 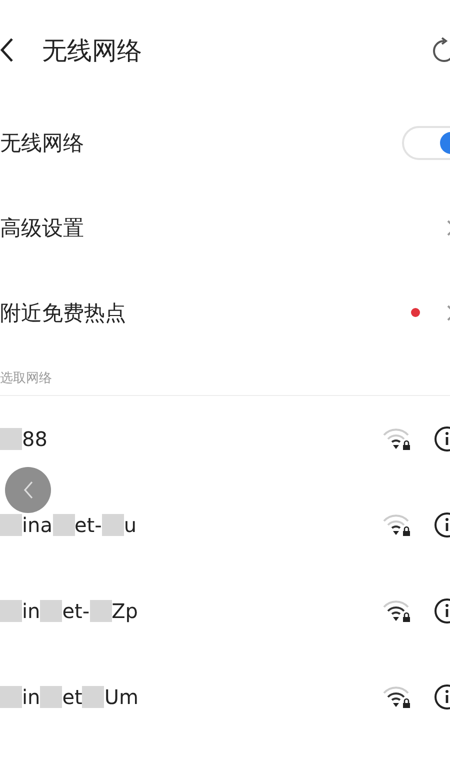 I want to click on network-name: ina et- u, so click(x=191, y=525).